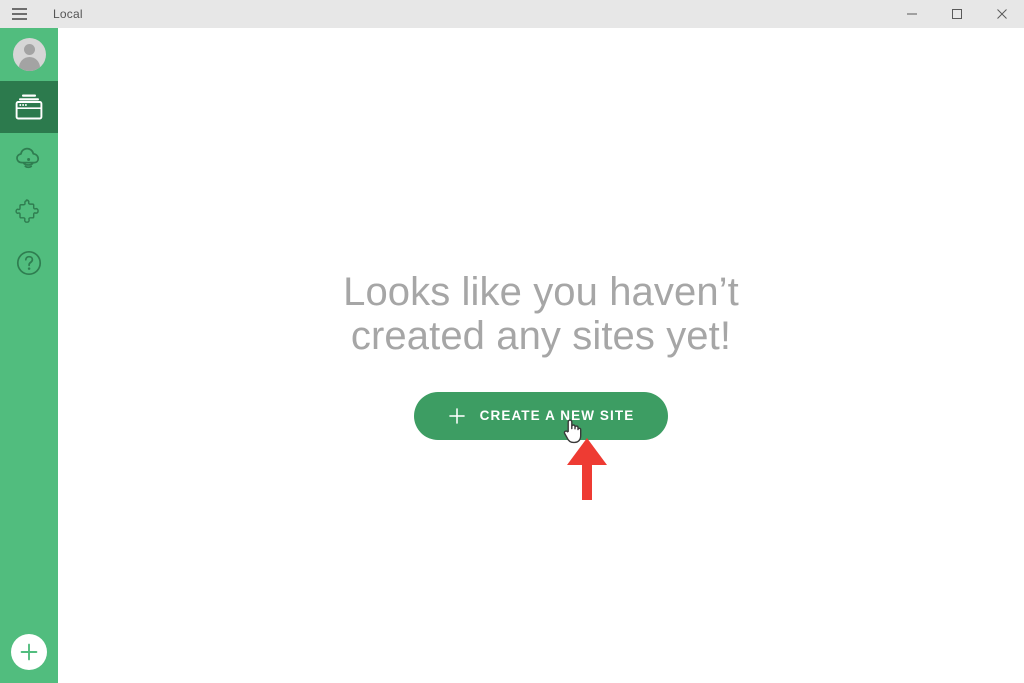  I want to click on account-avatar, so click(29, 54).